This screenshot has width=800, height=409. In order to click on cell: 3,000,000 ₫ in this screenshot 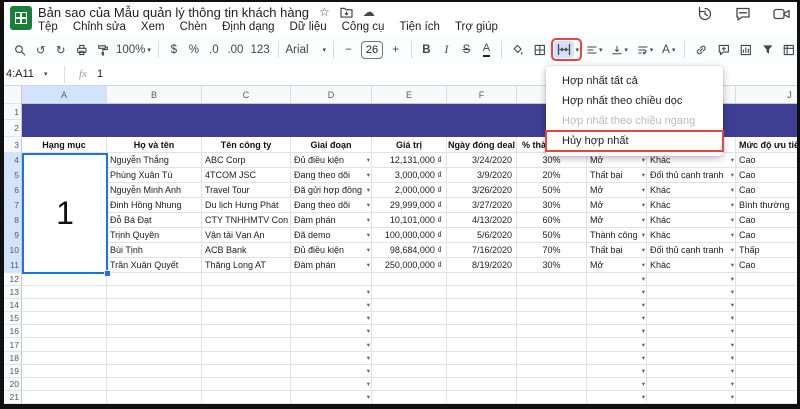, I will do `click(409, 175)`.